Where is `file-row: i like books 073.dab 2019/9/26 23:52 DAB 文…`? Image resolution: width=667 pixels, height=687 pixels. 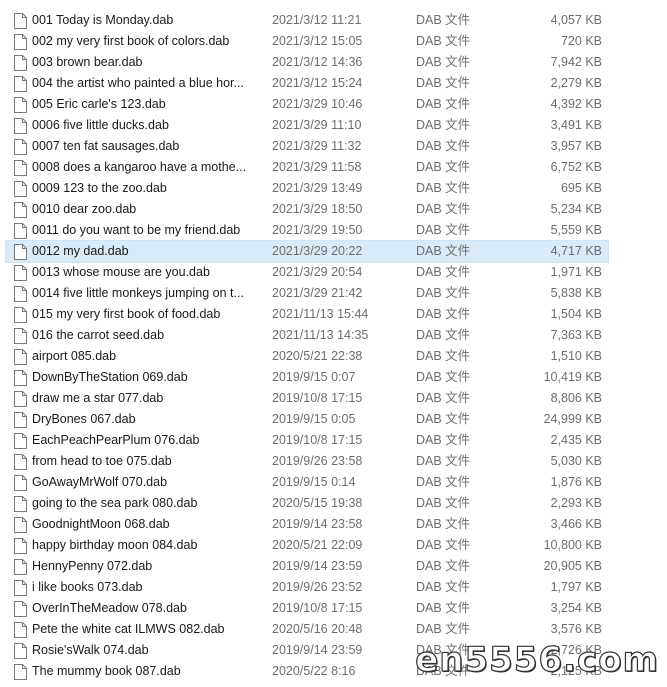
file-row: i like books 073.dab 2019/9/26 23:52 DAB 文… is located at coordinates (307, 587).